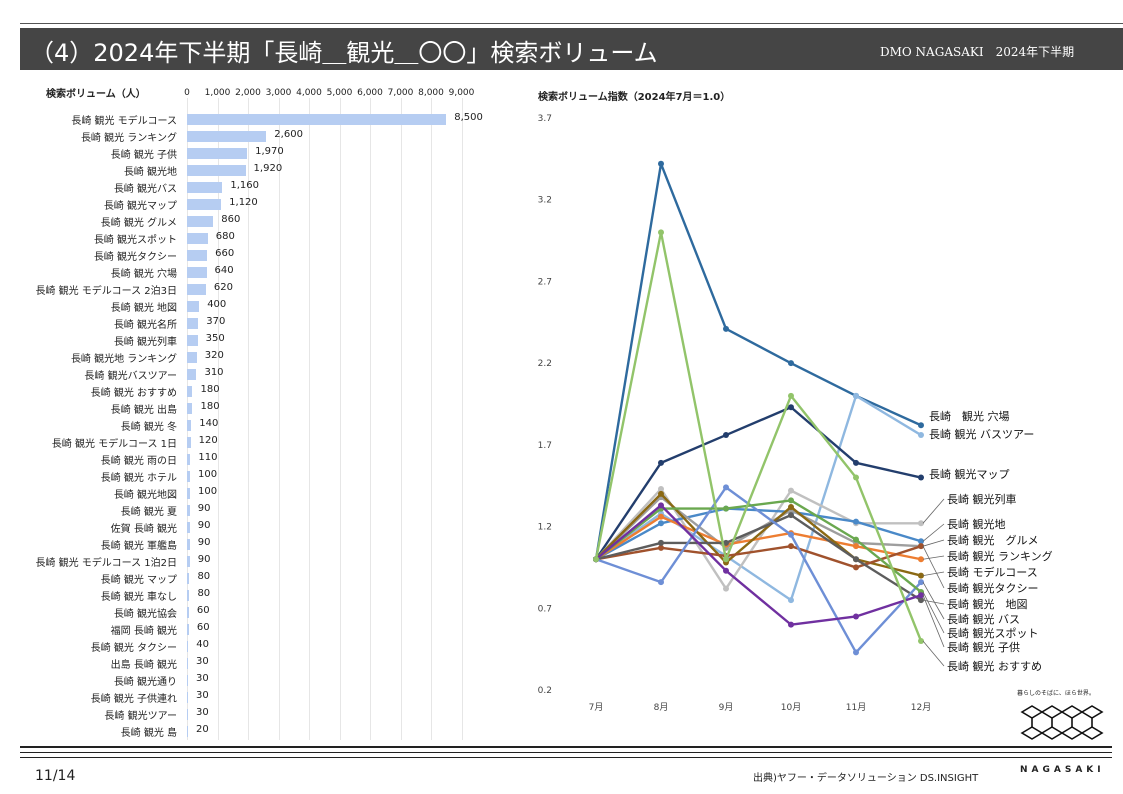 This screenshot has width=1123, height=794. I want to click on bar-value-label: 1,120, so click(243, 202).